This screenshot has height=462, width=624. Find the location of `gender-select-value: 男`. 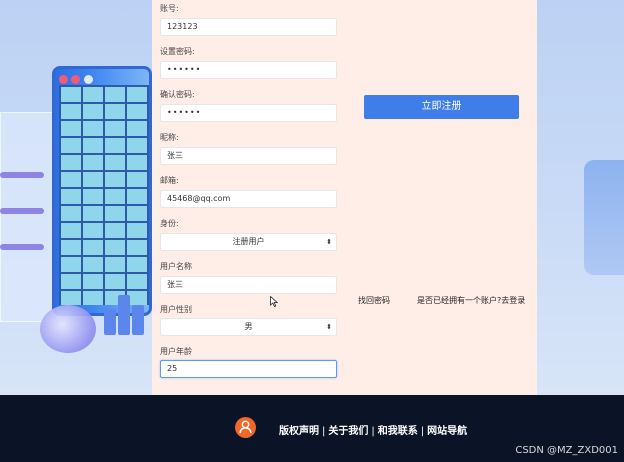

gender-select-value: 男 is located at coordinates (248, 326).